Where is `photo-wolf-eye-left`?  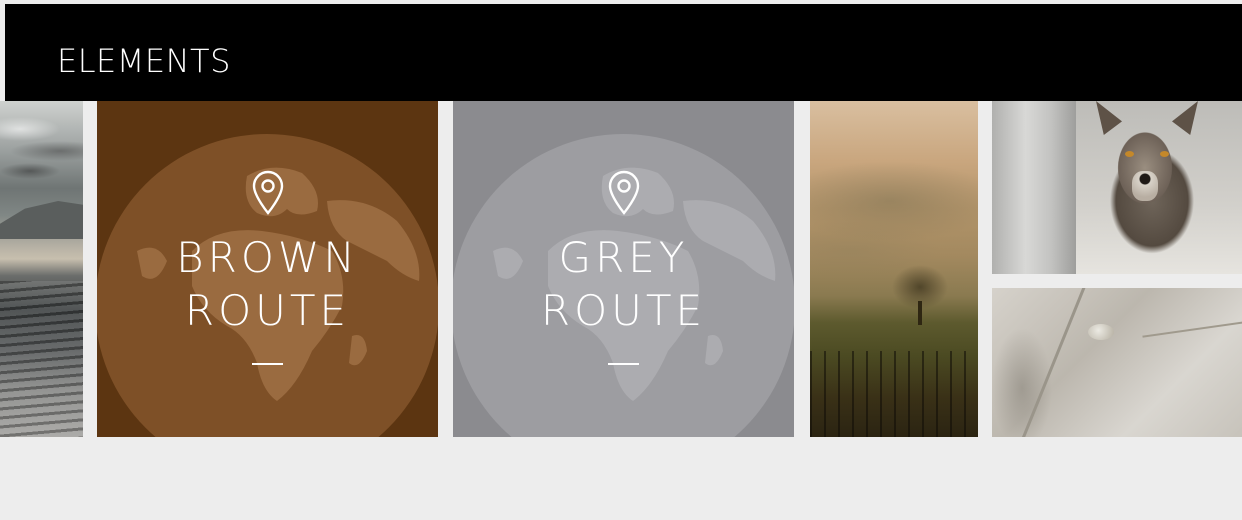
photo-wolf-eye-left is located at coordinates (1129, 154).